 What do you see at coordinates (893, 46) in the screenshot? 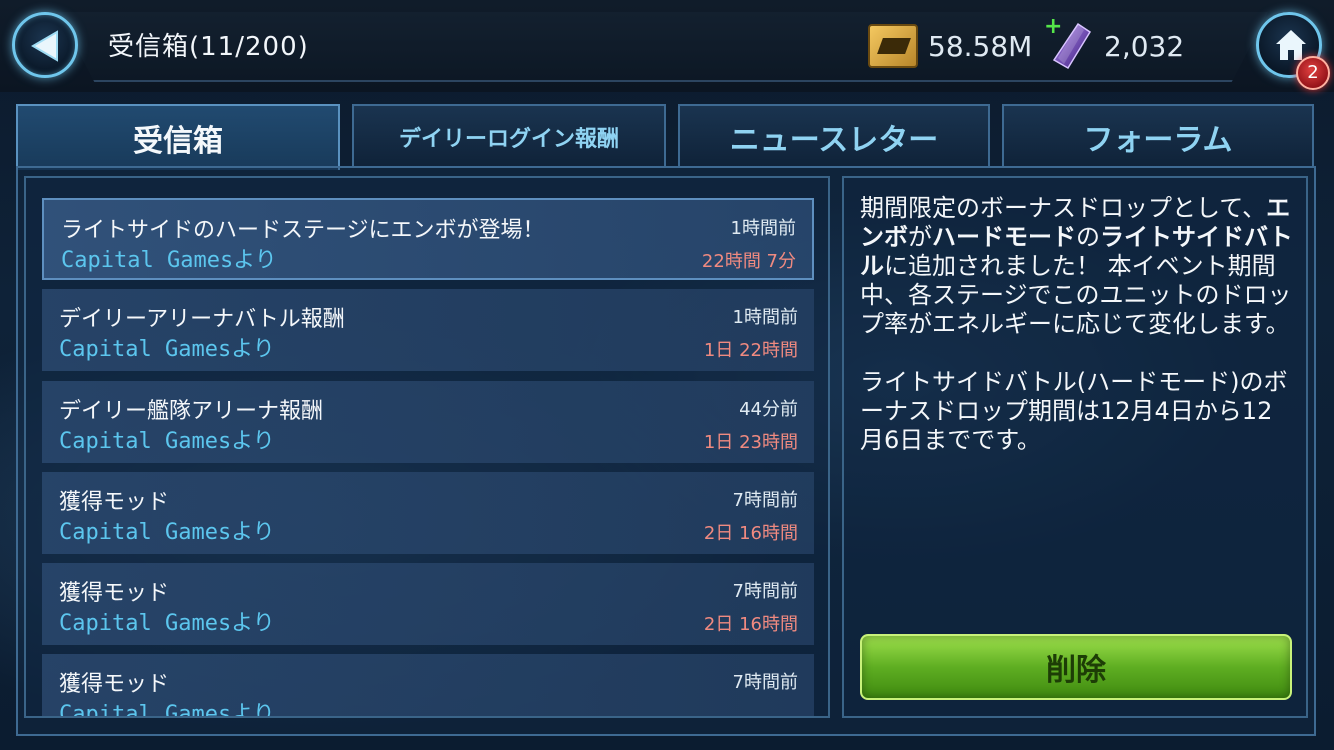
I see `credits-icon` at bounding box center [893, 46].